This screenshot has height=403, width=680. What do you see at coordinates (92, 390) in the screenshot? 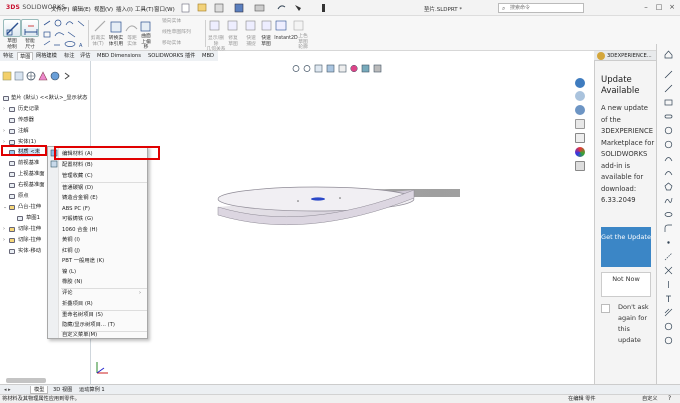
I see `tab-motion-study: 运动算例 1` at bounding box center [92, 390].